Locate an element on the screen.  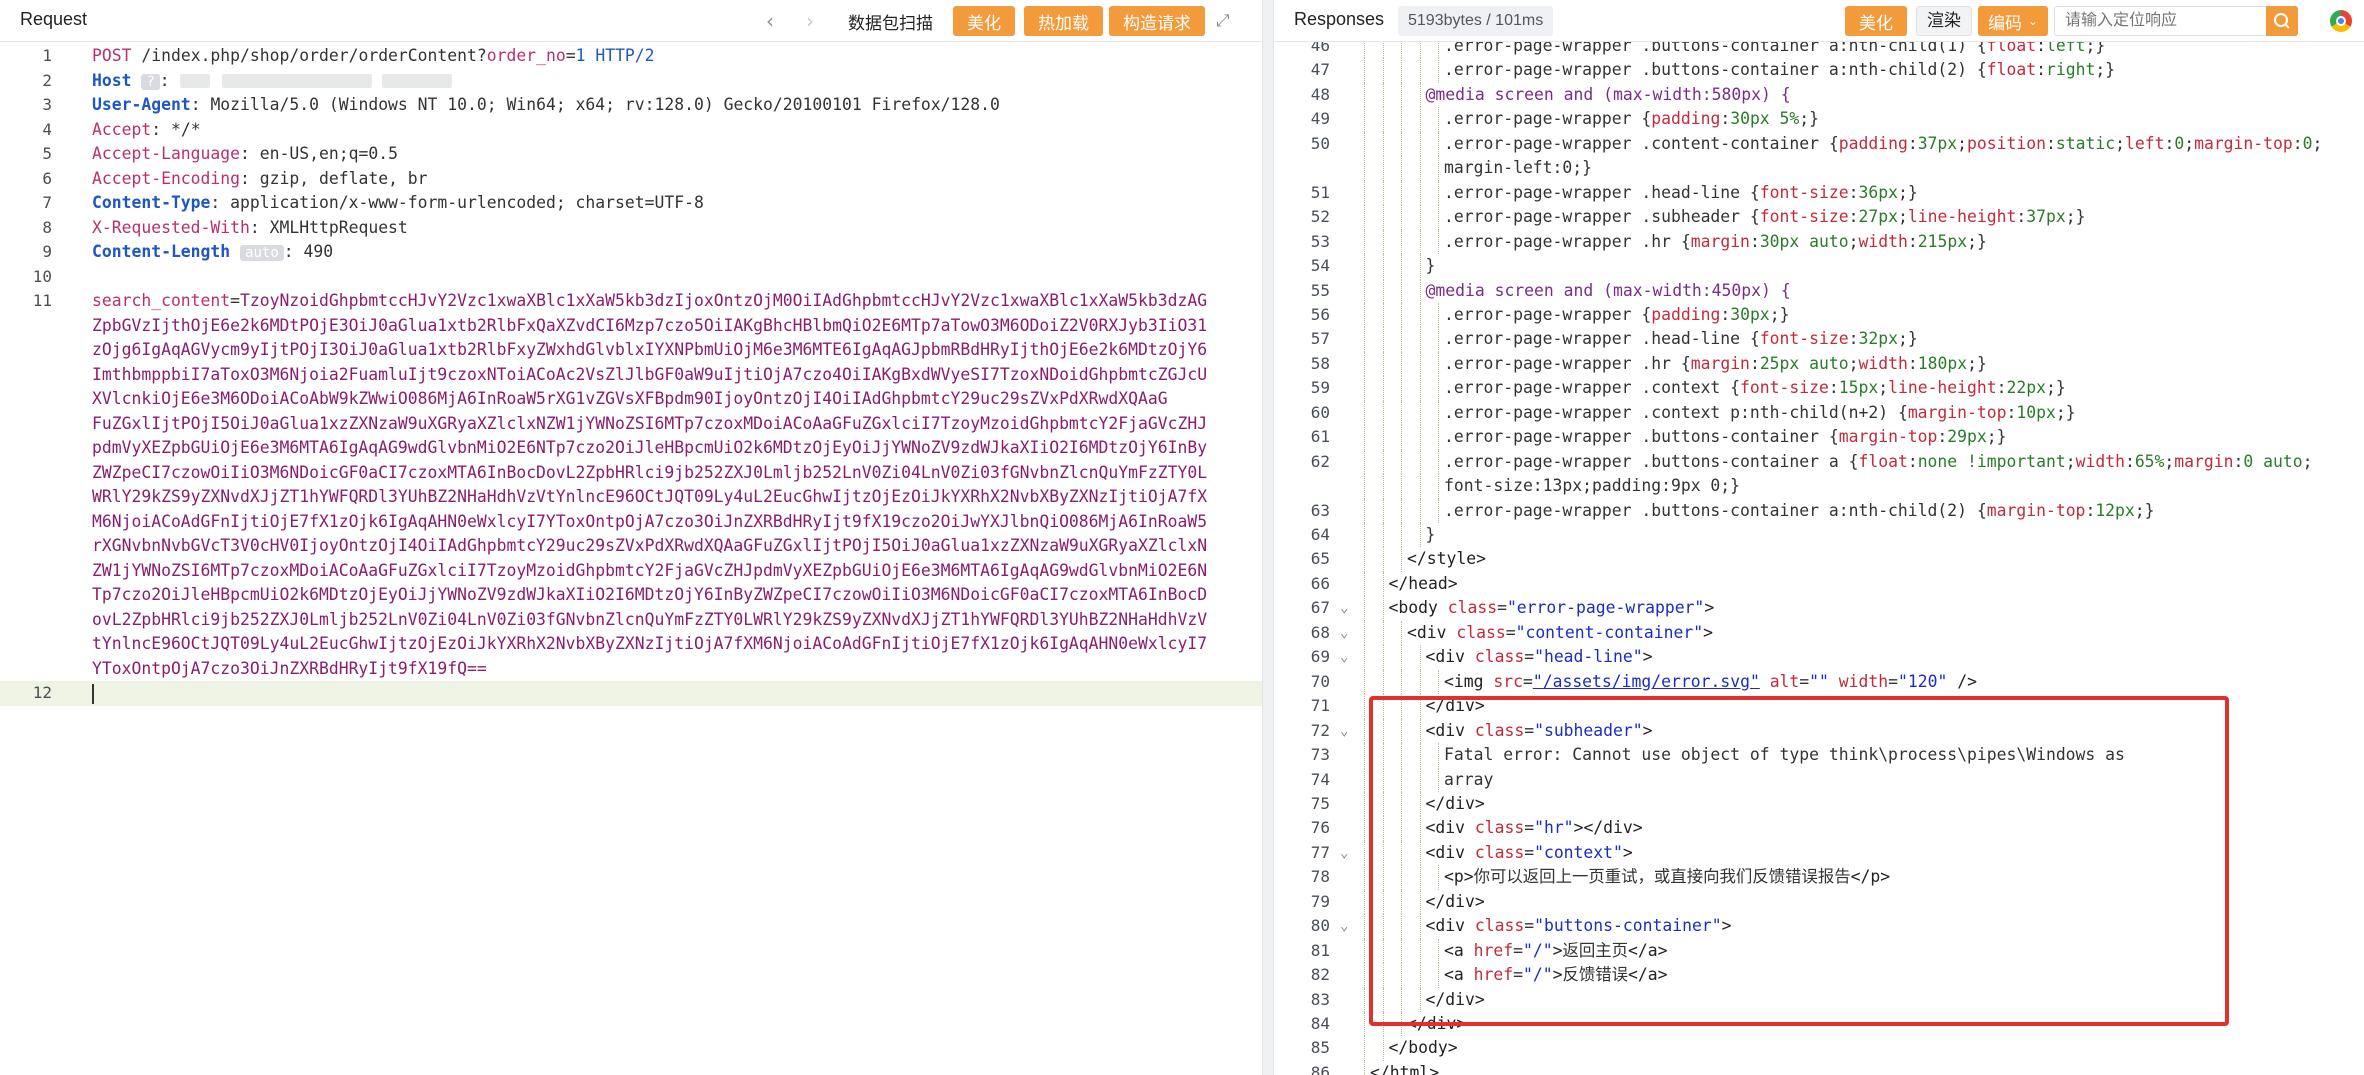
locate-response-input is located at coordinates (2160, 21).